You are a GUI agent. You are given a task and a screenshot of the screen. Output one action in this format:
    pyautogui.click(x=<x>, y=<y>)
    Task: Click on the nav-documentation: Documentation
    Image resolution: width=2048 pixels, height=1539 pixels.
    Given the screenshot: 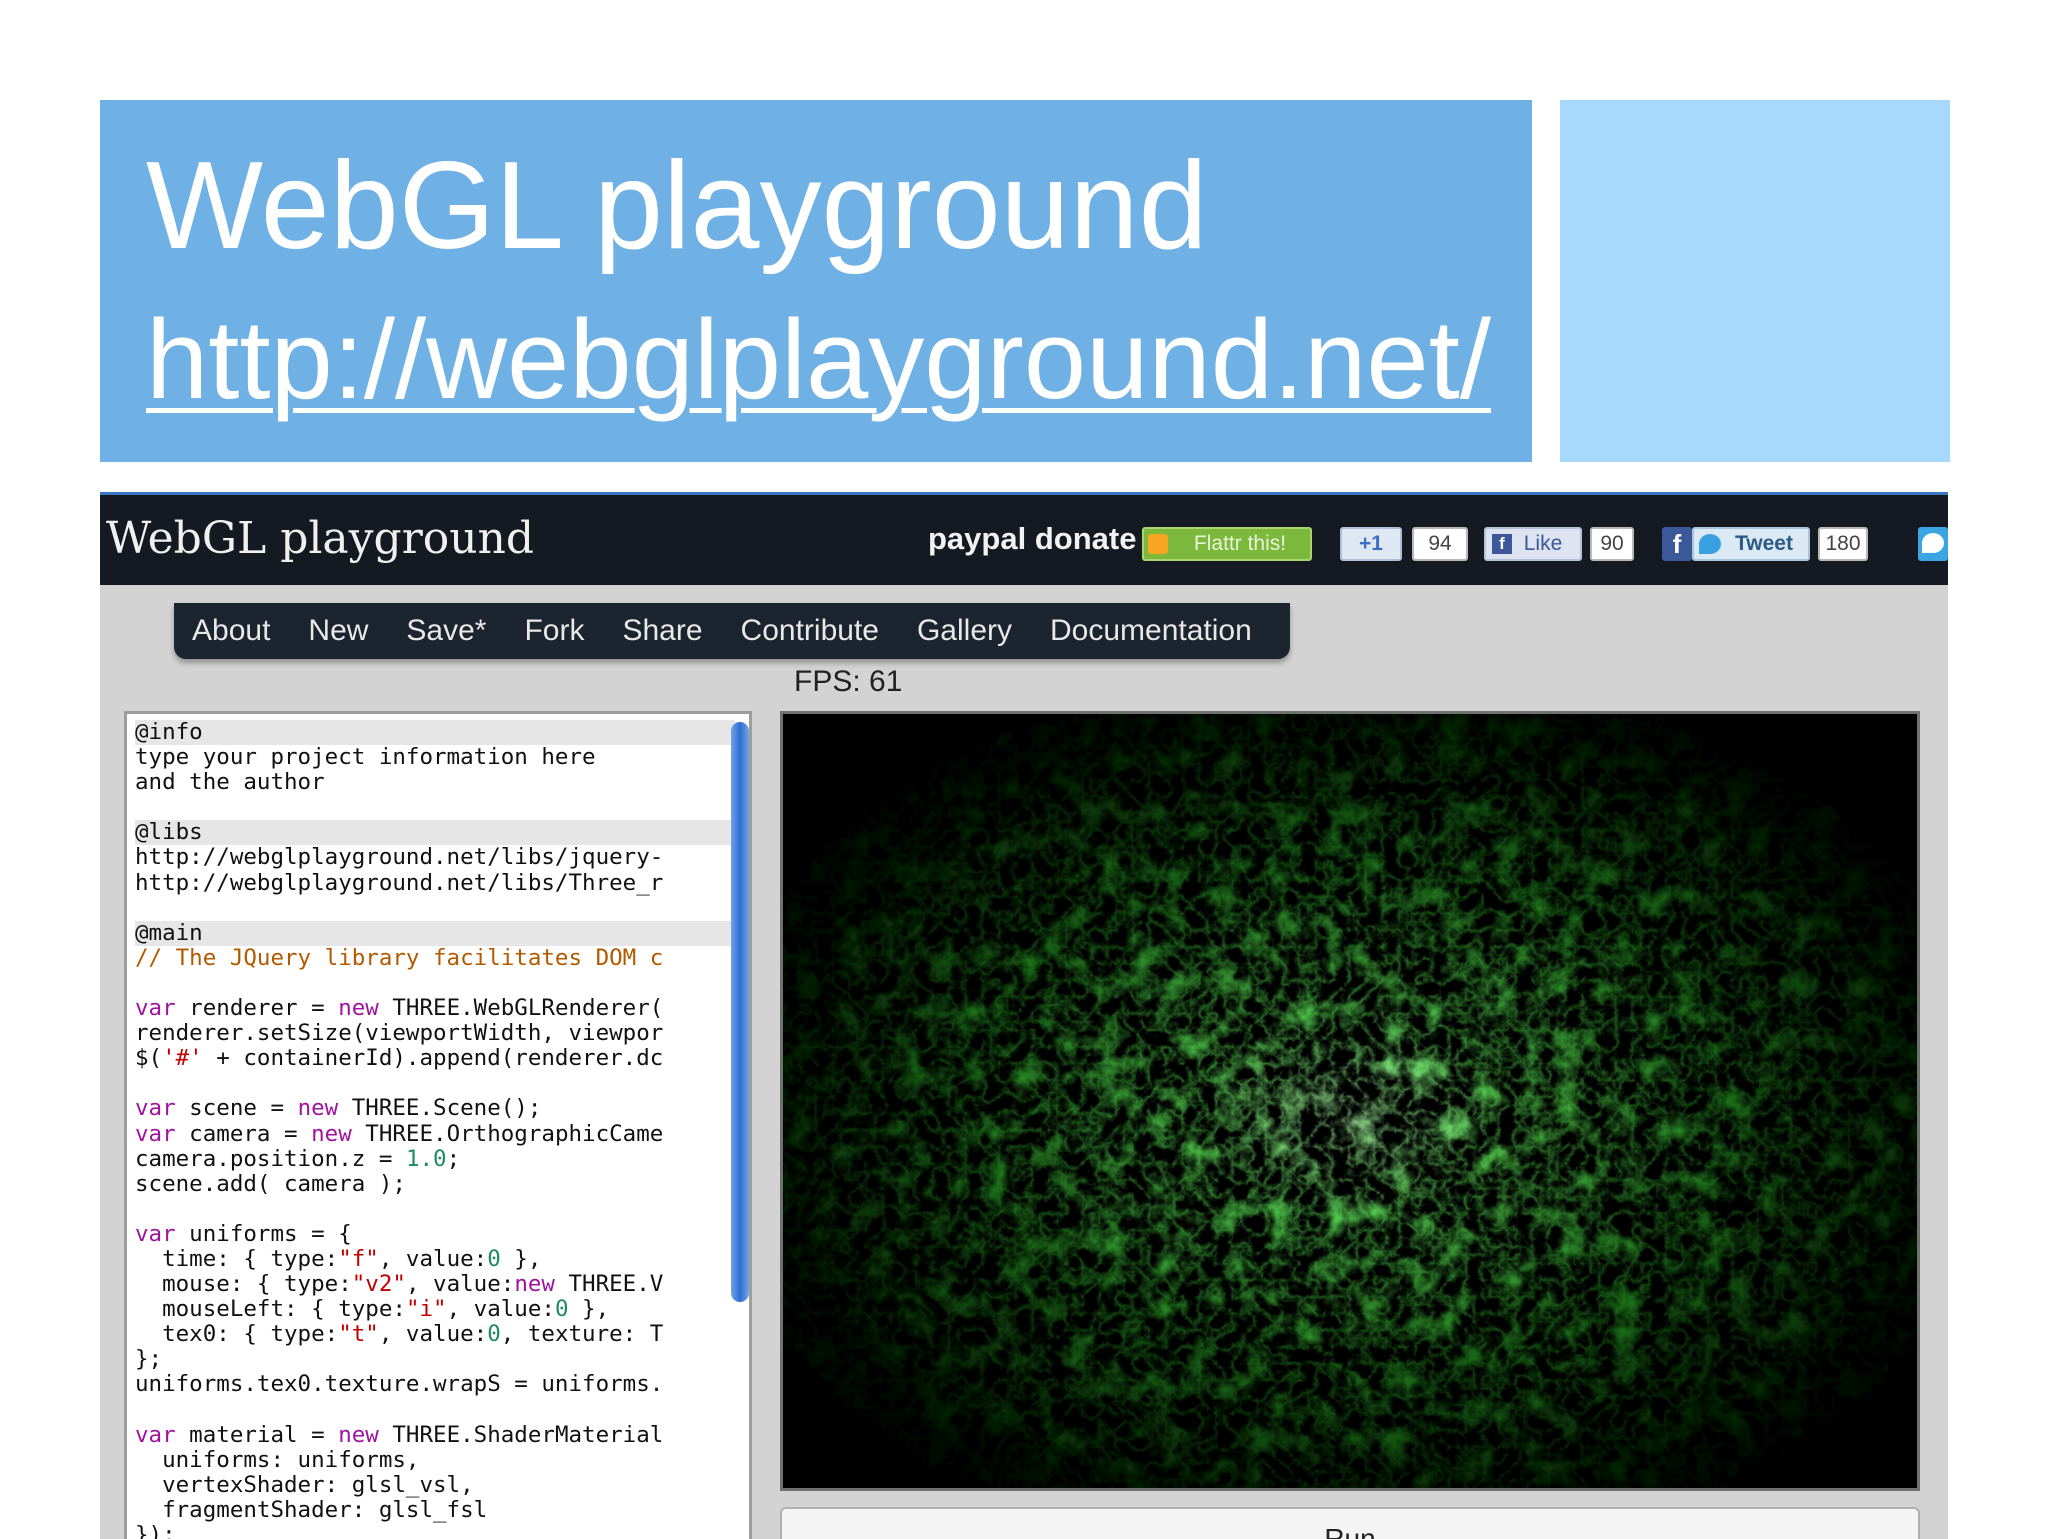 What is the action you would take?
    pyautogui.click(x=1151, y=631)
    